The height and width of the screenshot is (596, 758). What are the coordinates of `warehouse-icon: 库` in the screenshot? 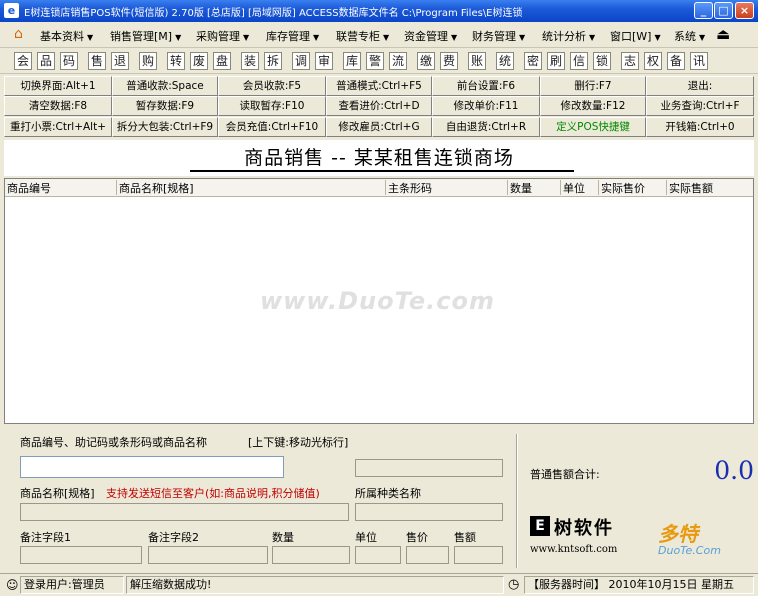 It's located at (352, 61).